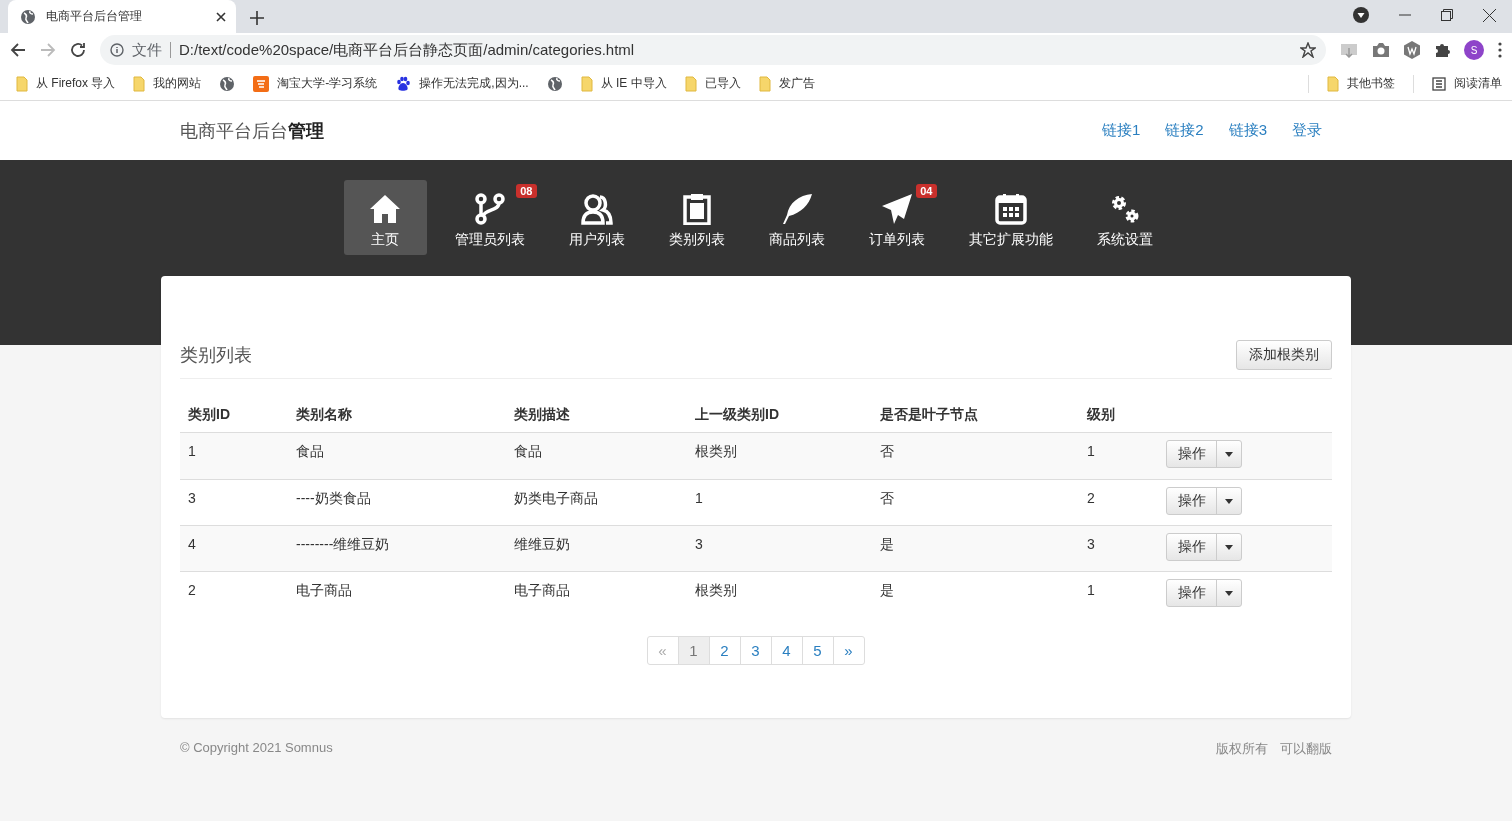  I want to click on nav-item: 商品列表, so click(796, 217).